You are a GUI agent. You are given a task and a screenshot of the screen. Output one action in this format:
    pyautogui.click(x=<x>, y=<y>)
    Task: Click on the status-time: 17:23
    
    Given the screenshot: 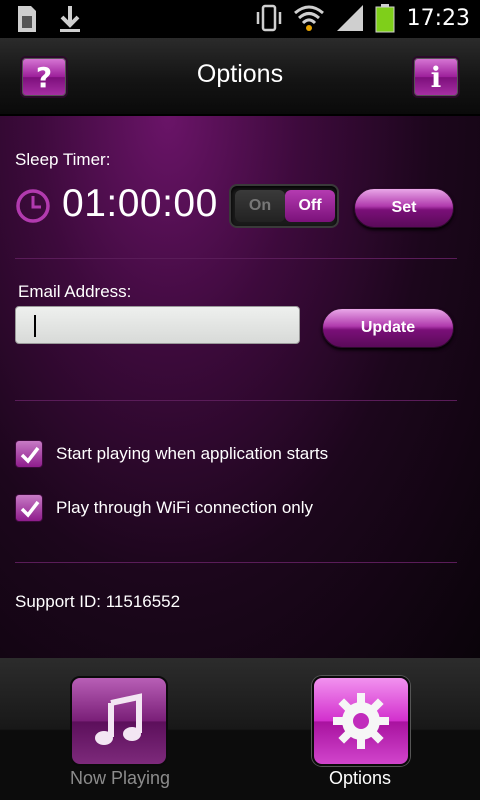 What is the action you would take?
    pyautogui.click(x=438, y=18)
    